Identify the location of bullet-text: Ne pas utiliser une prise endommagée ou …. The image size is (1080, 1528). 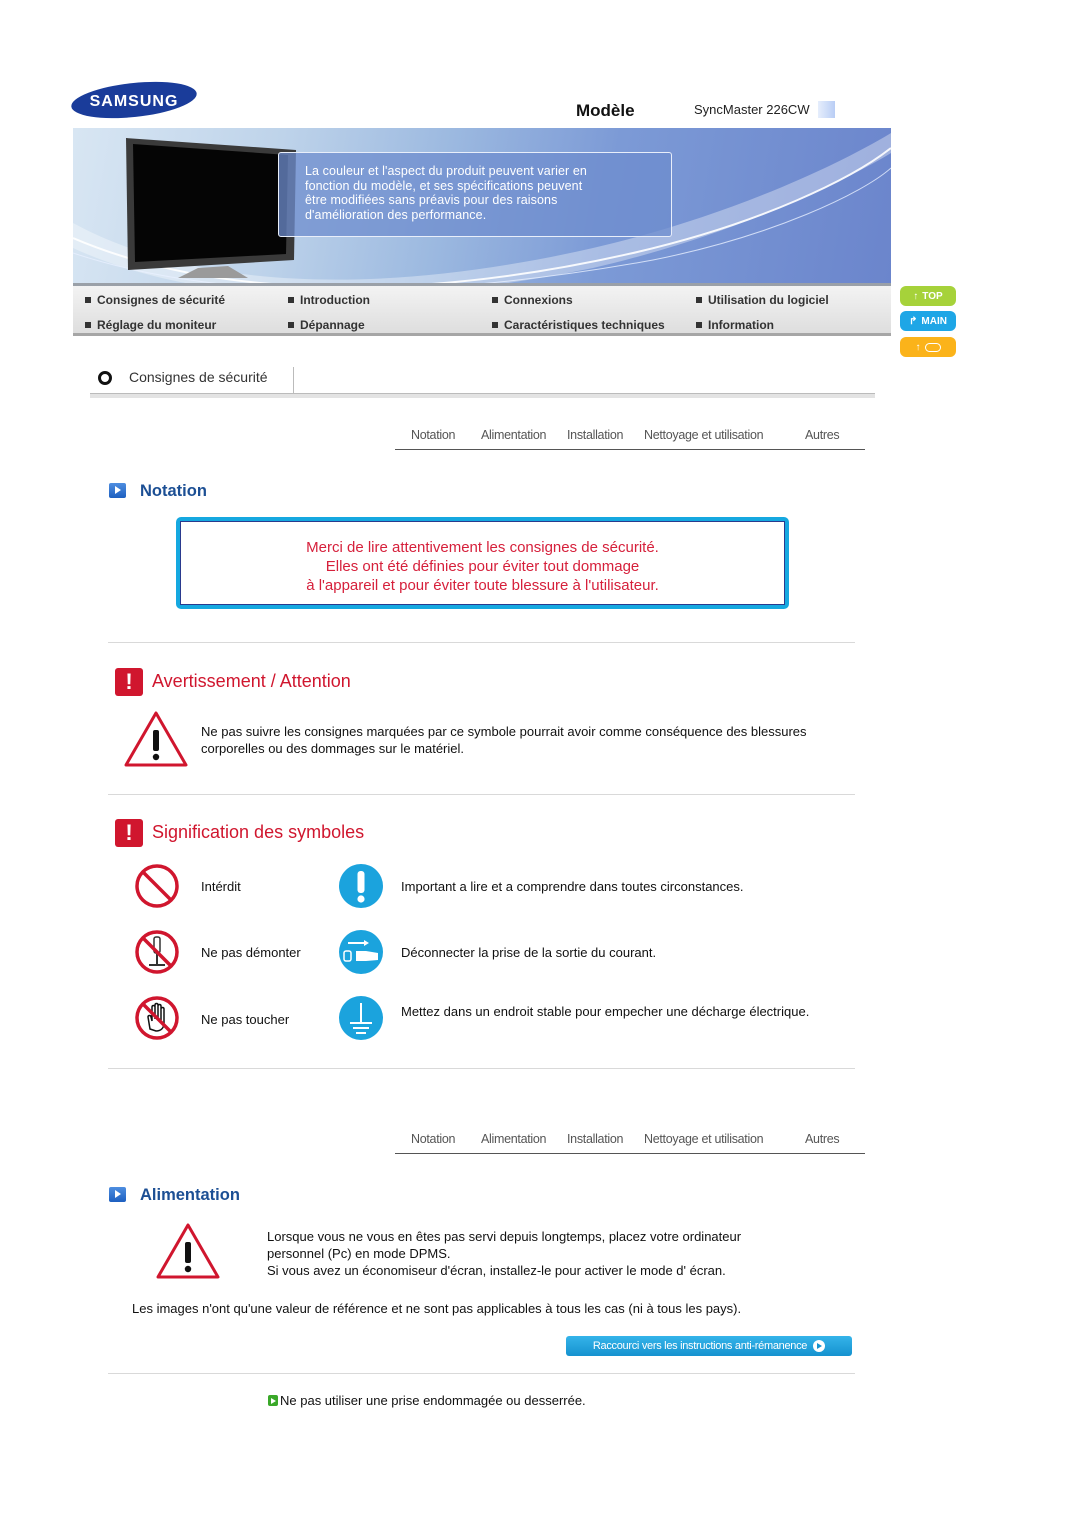
(433, 1400).